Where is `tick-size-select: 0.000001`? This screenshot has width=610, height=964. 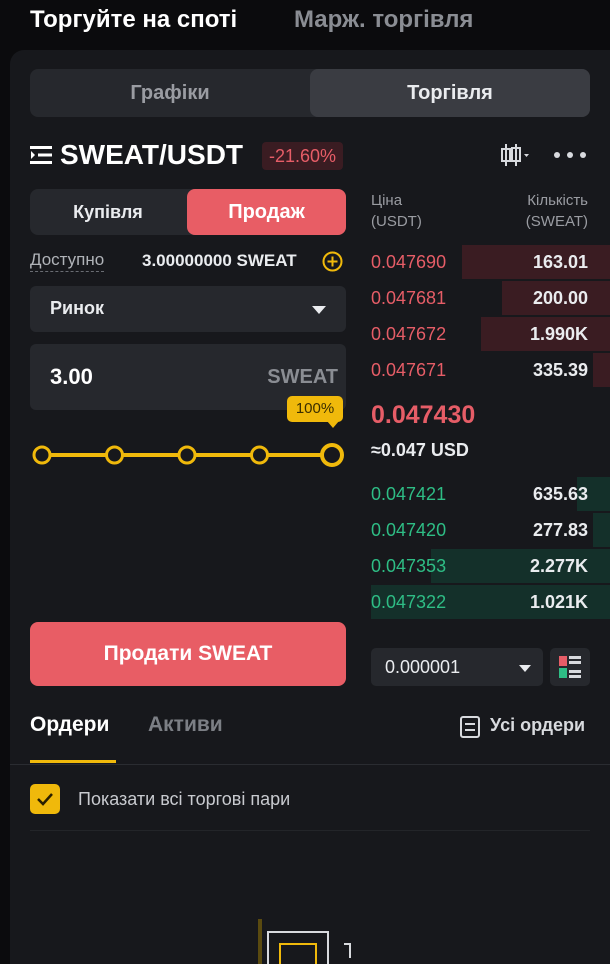
tick-size-select: 0.000001 is located at coordinates (457, 667).